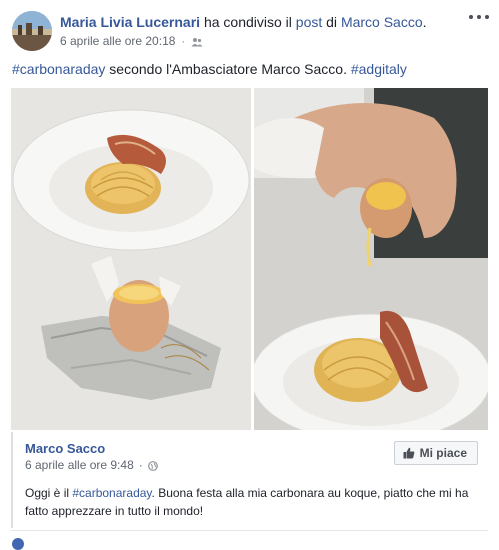  I want to click on shared-hashtag-carbonaraday: #carbonaraday, so click(111, 493).